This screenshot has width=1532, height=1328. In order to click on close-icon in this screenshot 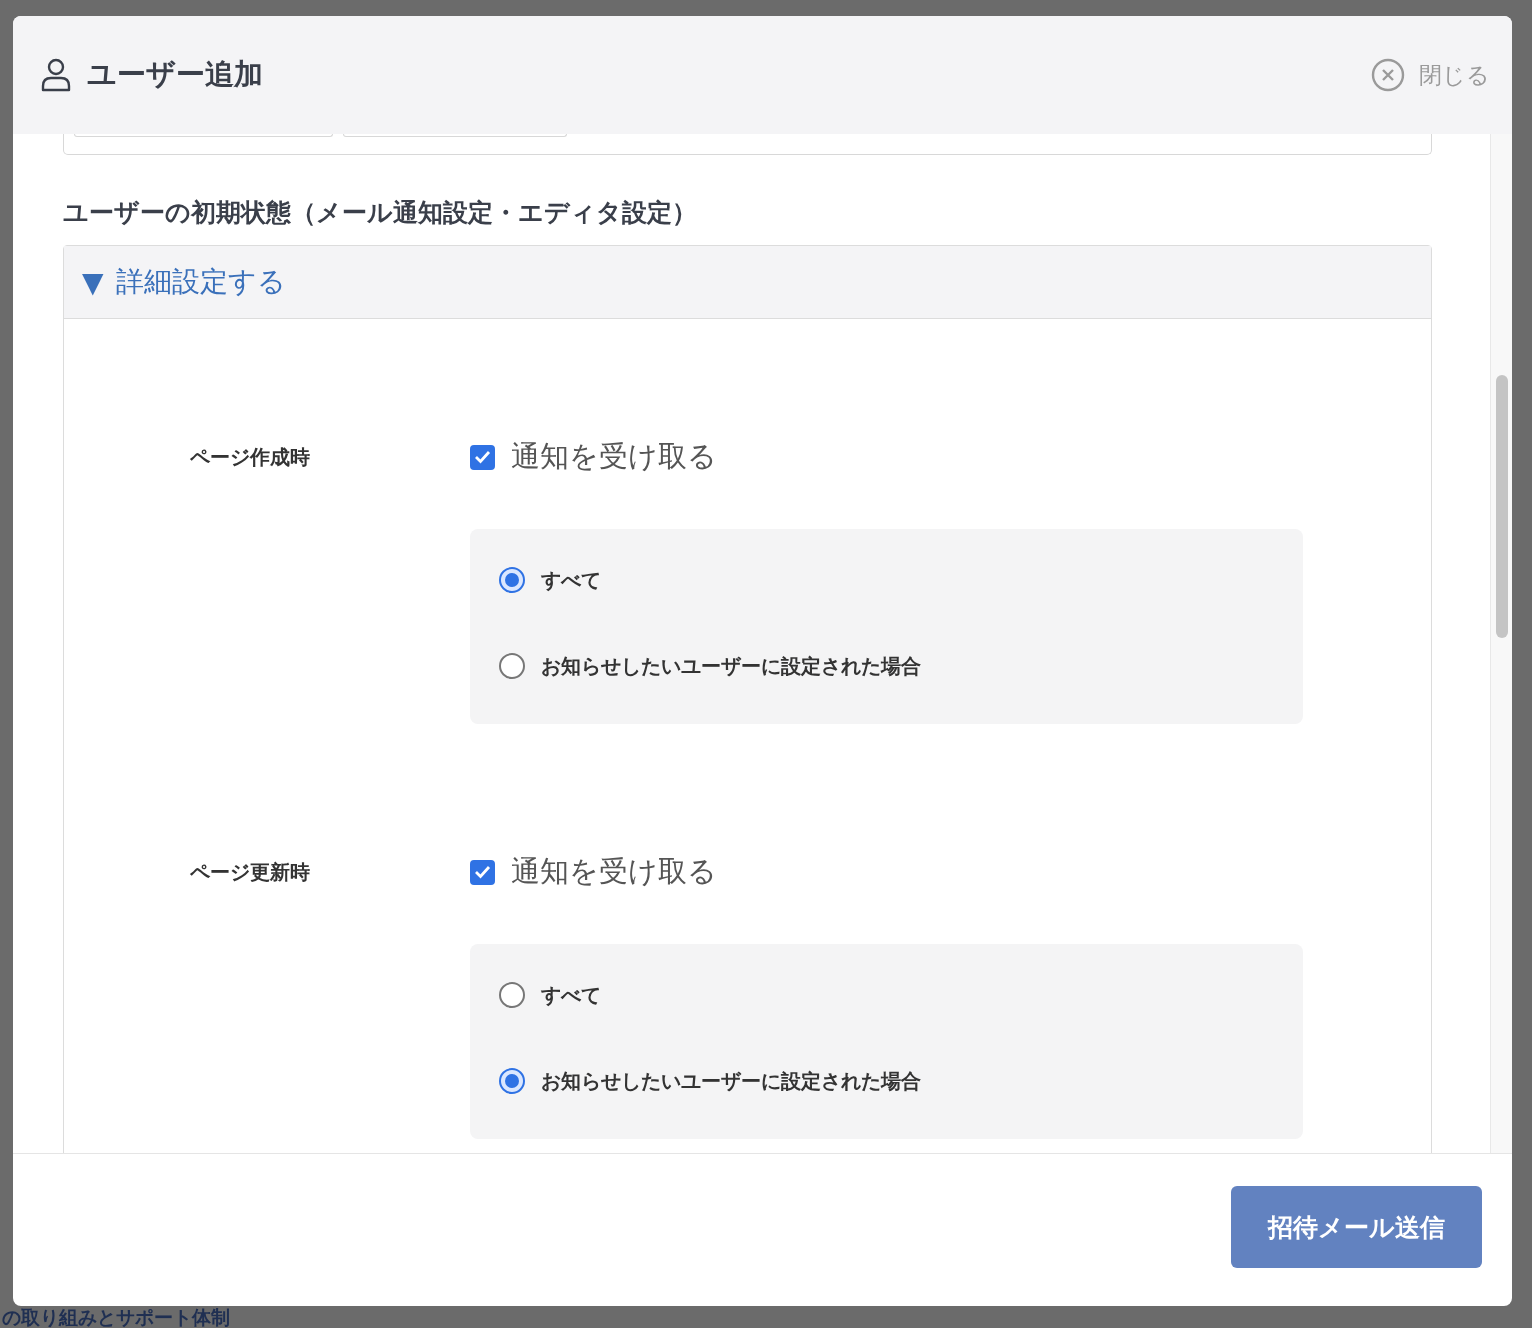, I will do `click(1388, 75)`.